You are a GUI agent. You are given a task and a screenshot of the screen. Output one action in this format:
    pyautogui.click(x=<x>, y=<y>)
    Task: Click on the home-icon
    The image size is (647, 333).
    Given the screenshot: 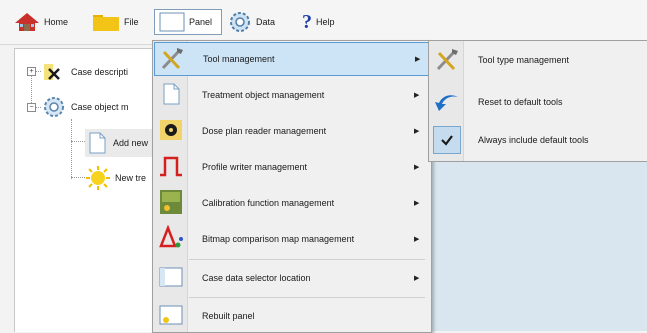 What is the action you would take?
    pyautogui.click(x=27, y=22)
    